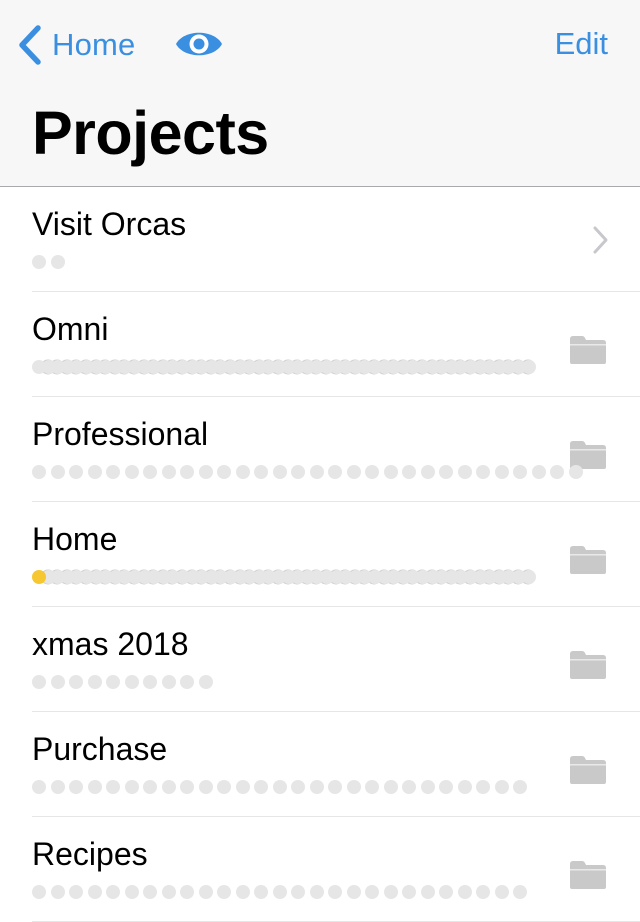 The image size is (640, 922). I want to click on back-button-label: Home, so click(94, 44).